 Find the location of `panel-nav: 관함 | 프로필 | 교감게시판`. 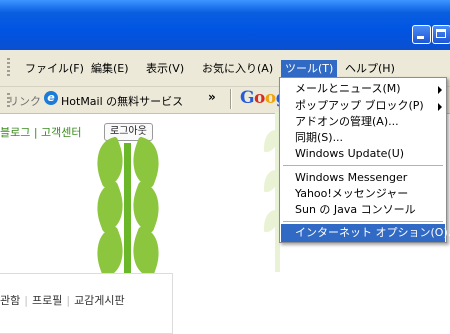

panel-nav: 관함 | 프로필 | 교감게시판 is located at coordinates (62, 300).